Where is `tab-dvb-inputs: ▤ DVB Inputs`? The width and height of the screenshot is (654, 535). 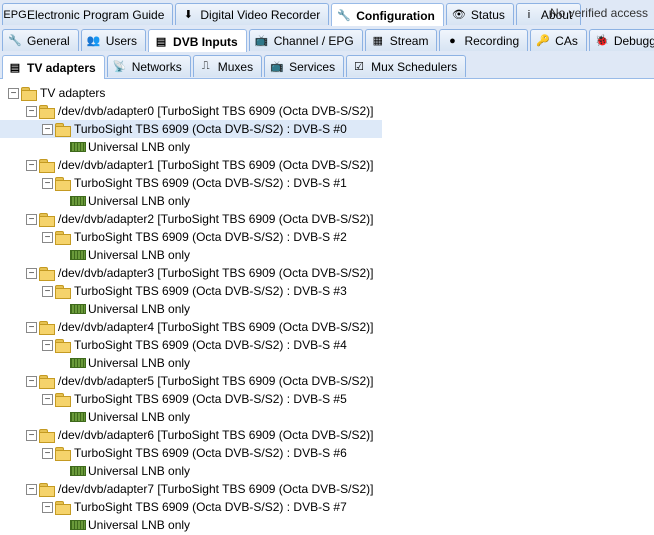 tab-dvb-inputs: ▤ DVB Inputs is located at coordinates (197, 41).